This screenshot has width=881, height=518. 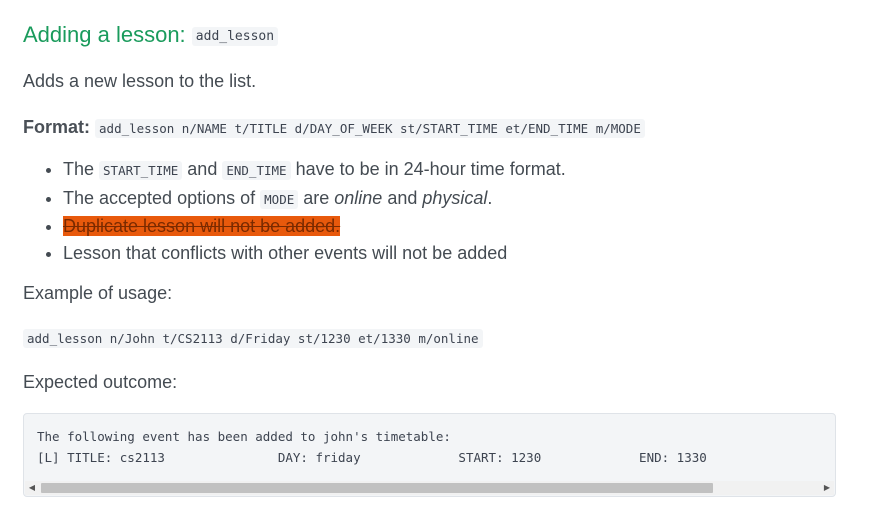 I want to click on bullet-text: The accepted options of, so click(x=162, y=197).